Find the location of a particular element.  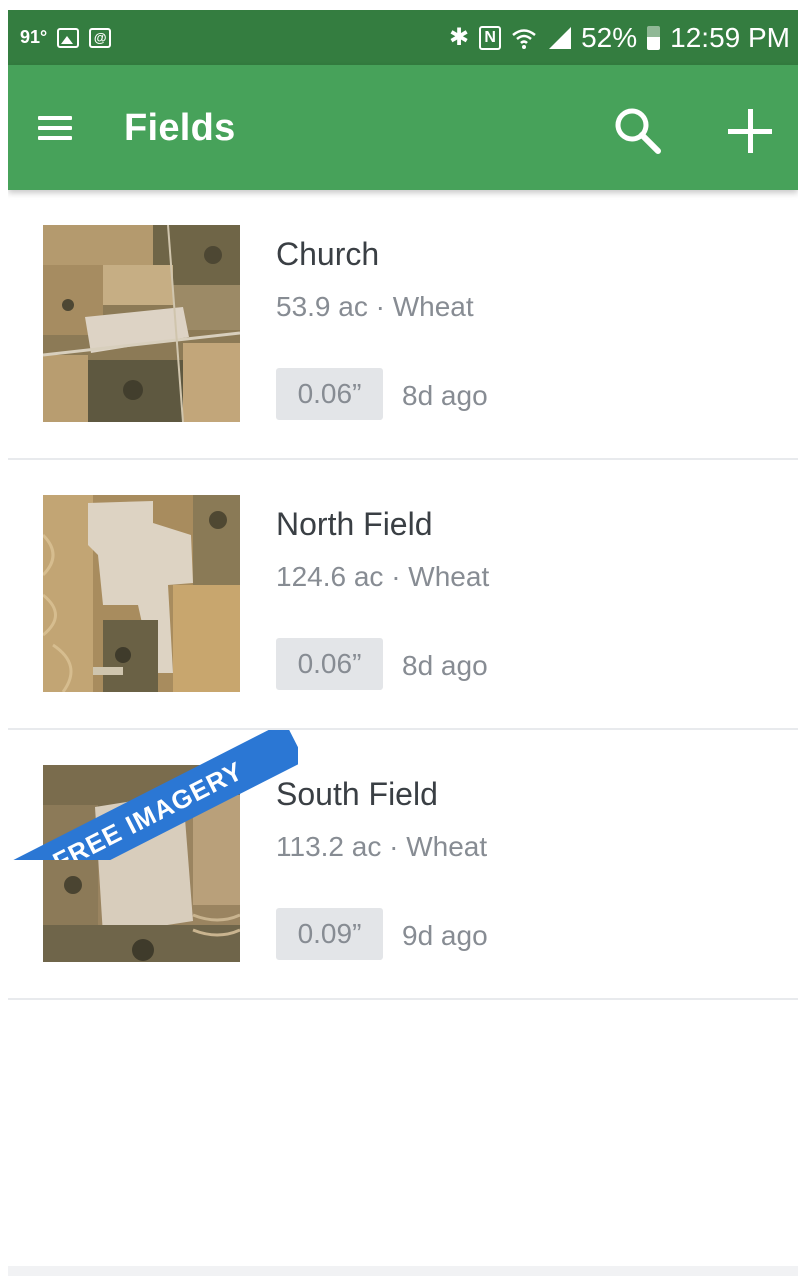

field-name: Church is located at coordinates (328, 254).